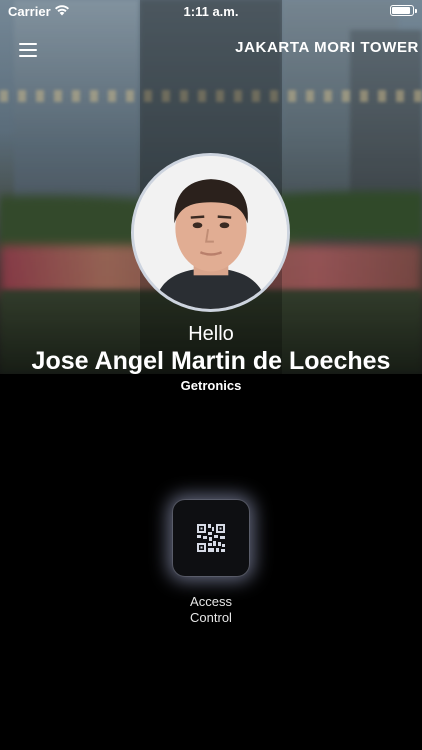  Describe the element at coordinates (211, 601) in the screenshot. I see `access-control-label-line: Access` at that location.